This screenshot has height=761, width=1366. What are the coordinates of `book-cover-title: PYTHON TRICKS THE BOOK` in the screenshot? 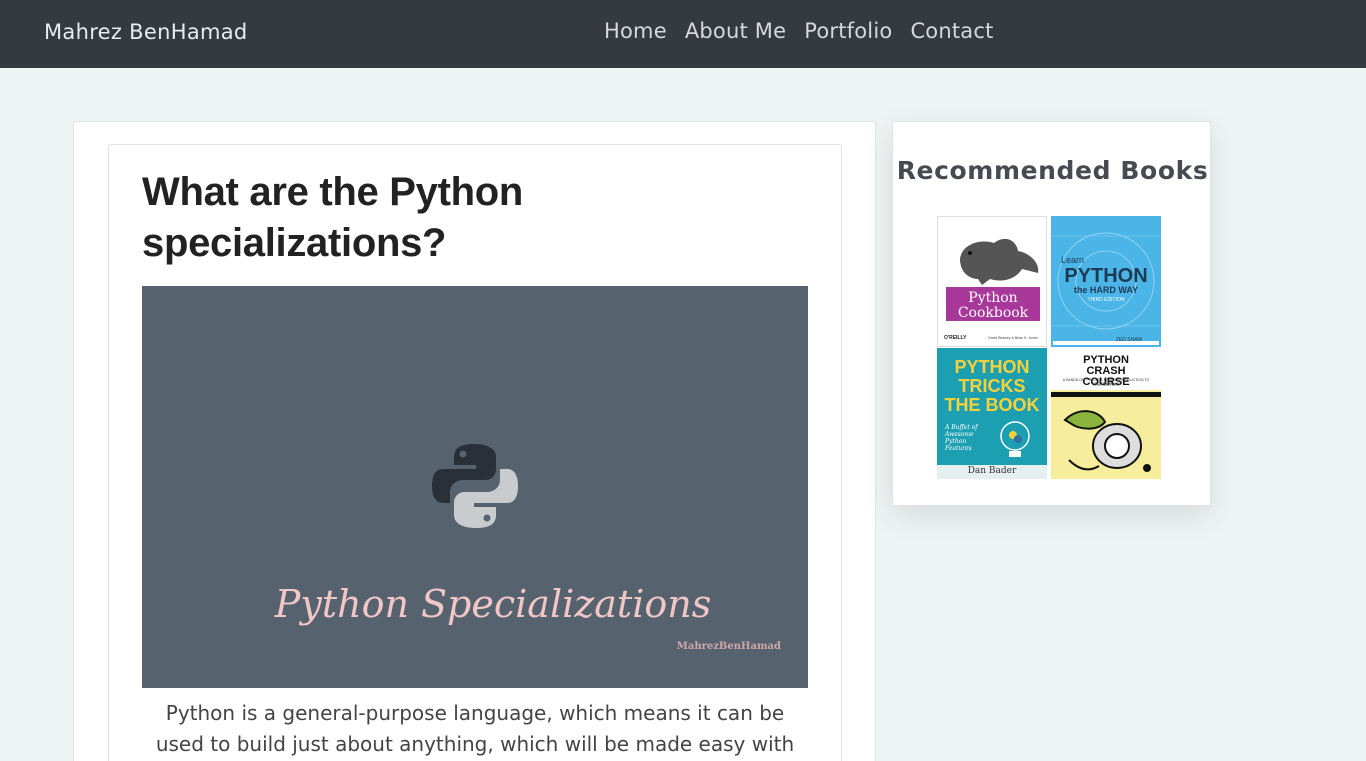 It's located at (992, 386).